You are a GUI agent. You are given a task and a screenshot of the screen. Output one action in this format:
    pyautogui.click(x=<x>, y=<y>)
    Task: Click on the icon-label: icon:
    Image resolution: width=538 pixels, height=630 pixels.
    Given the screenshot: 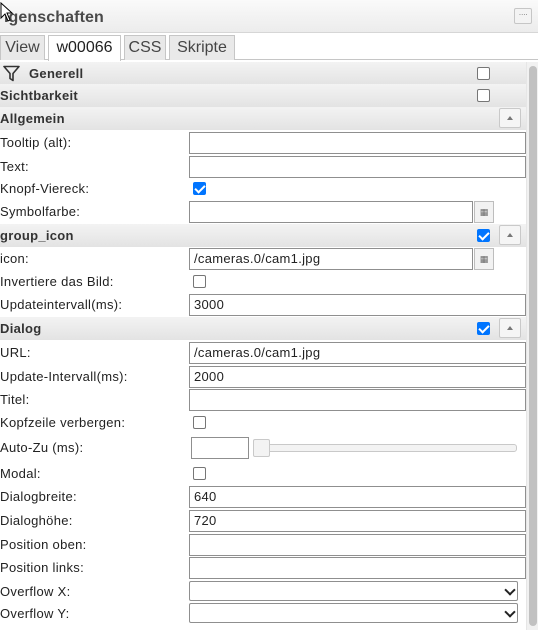 What is the action you would take?
    pyautogui.click(x=14, y=258)
    